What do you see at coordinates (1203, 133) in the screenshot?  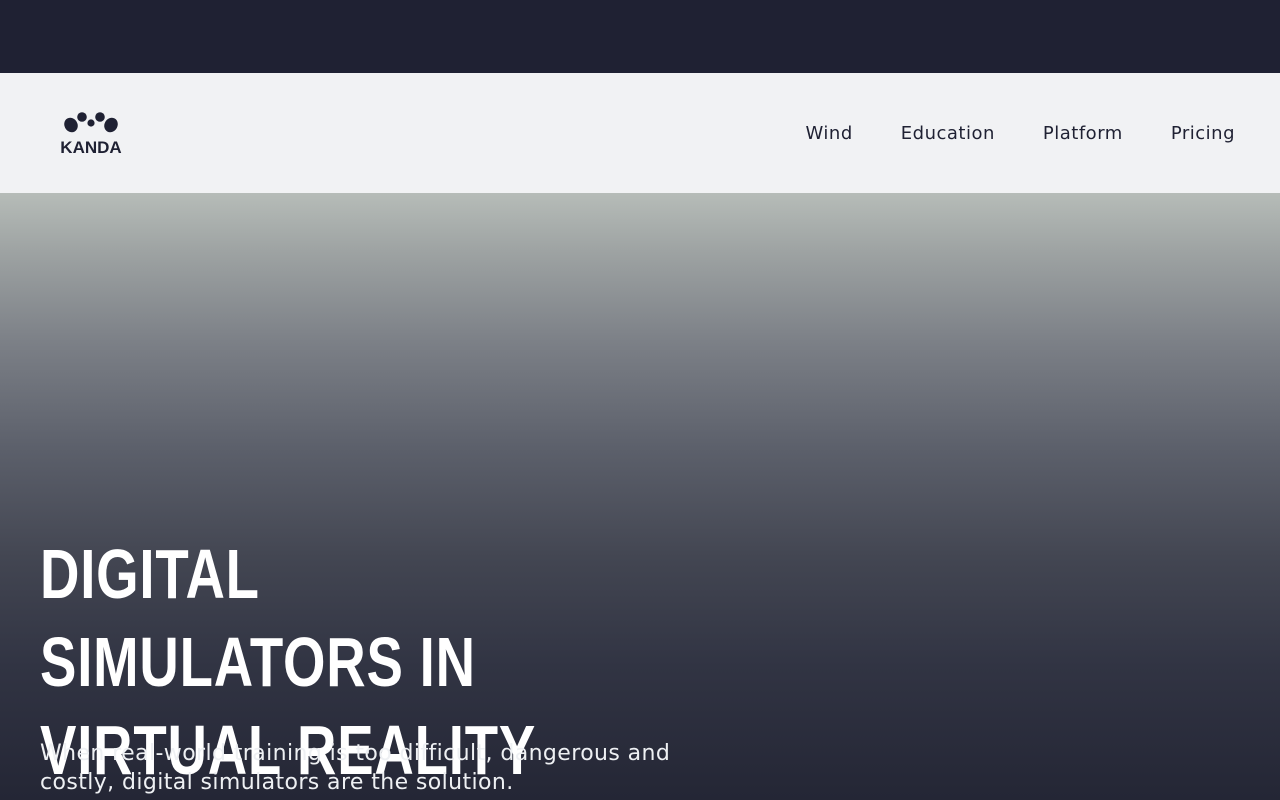 I see `nav-link-pricing: Pricing` at bounding box center [1203, 133].